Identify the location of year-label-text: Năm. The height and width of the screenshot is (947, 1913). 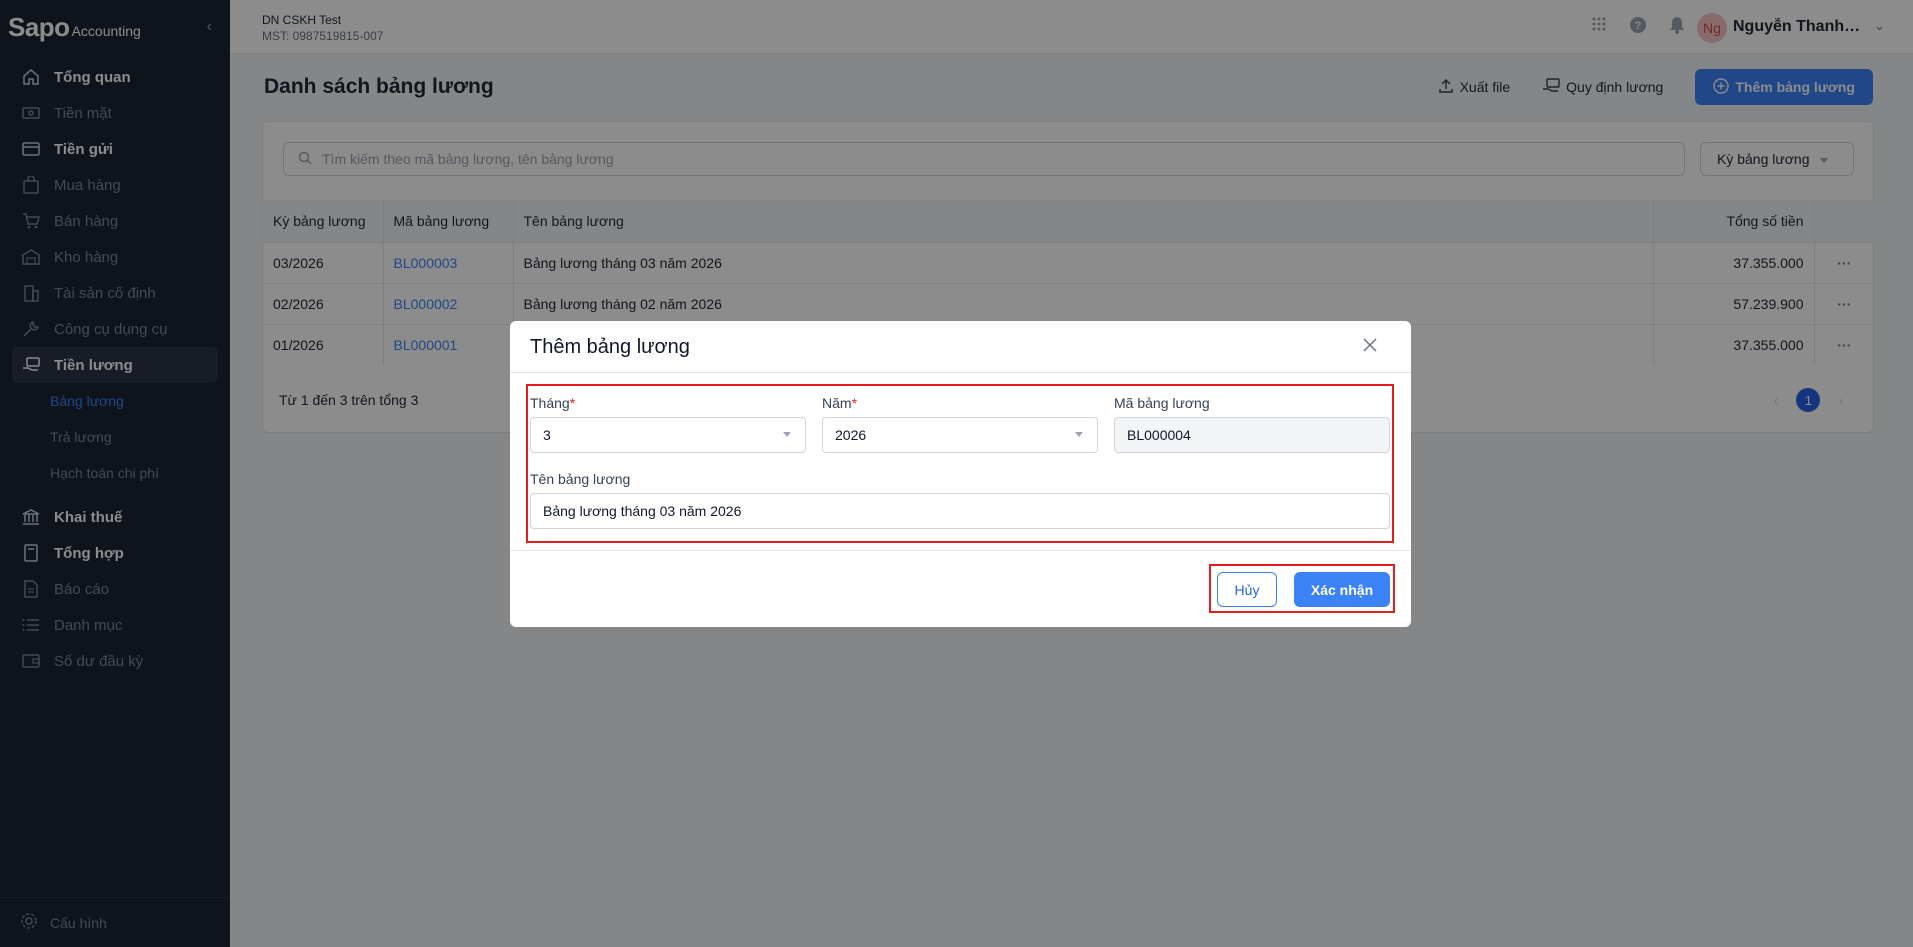
(837, 403).